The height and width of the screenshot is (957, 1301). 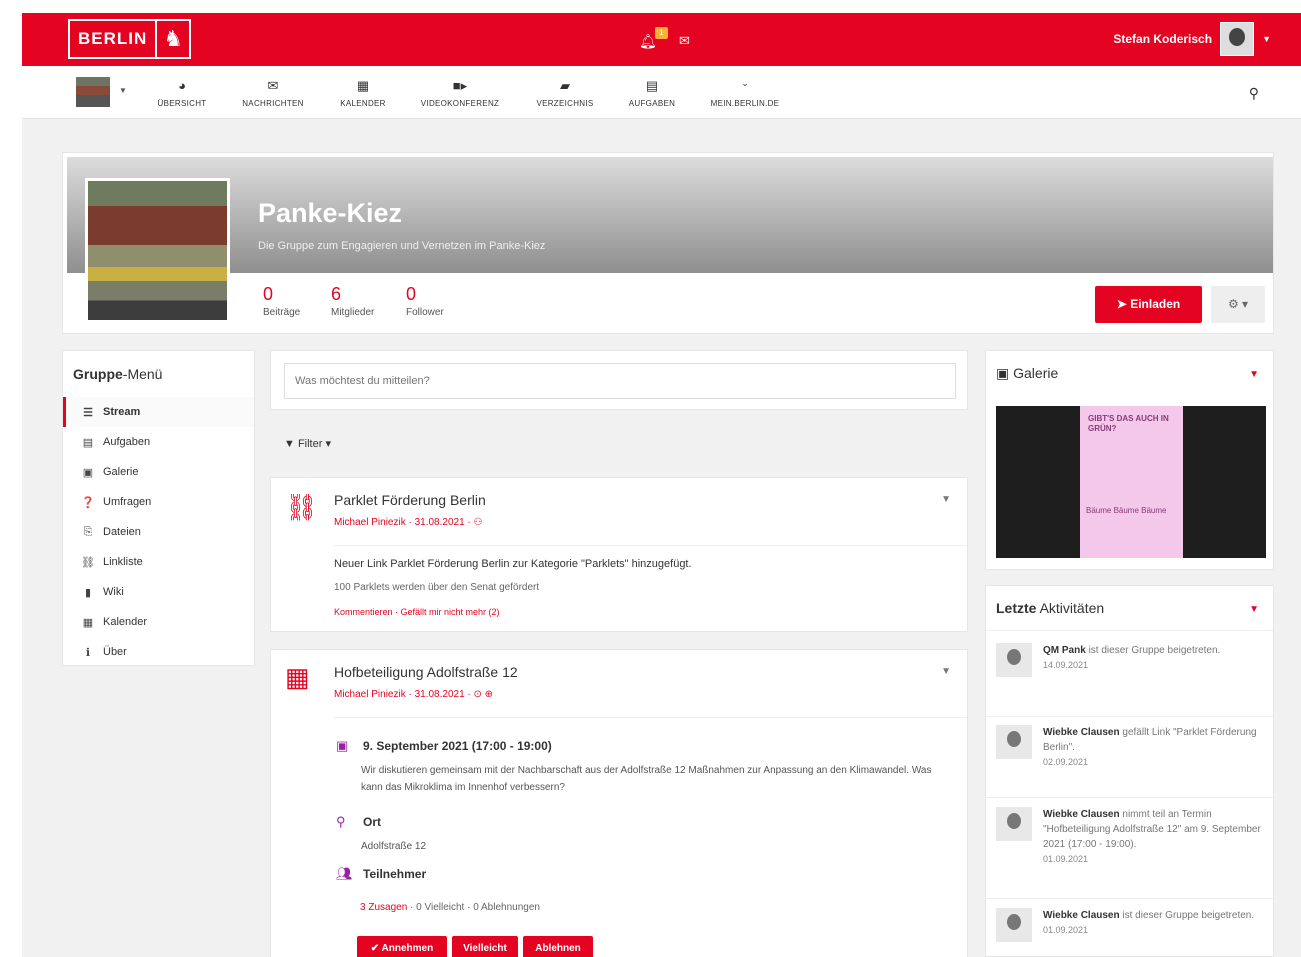 What do you see at coordinates (158, 442) in the screenshot?
I see `menu-item-tasks: ▤ Aufgaben` at bounding box center [158, 442].